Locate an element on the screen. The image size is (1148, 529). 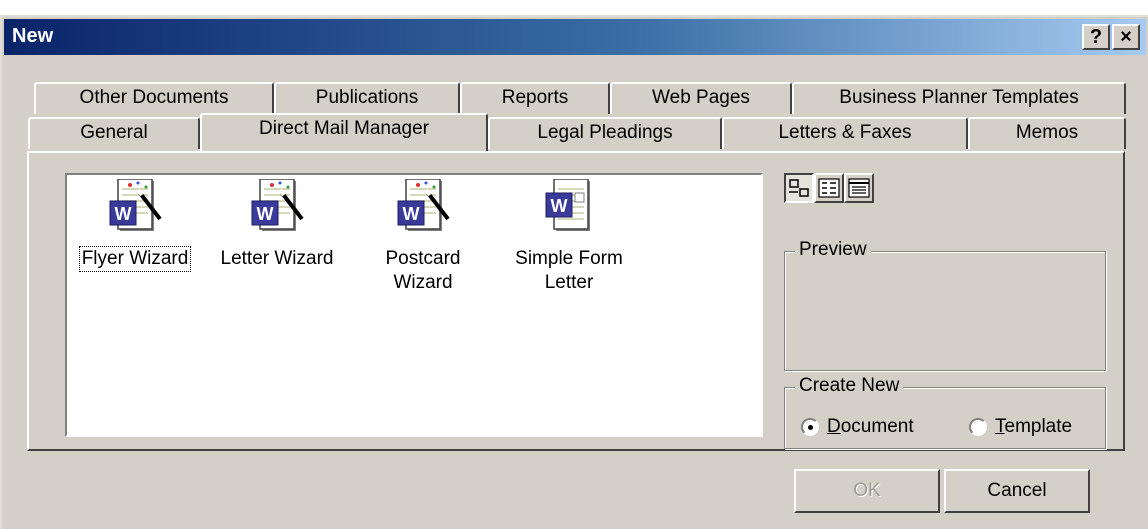
help-icon: ? is located at coordinates (1096, 37).